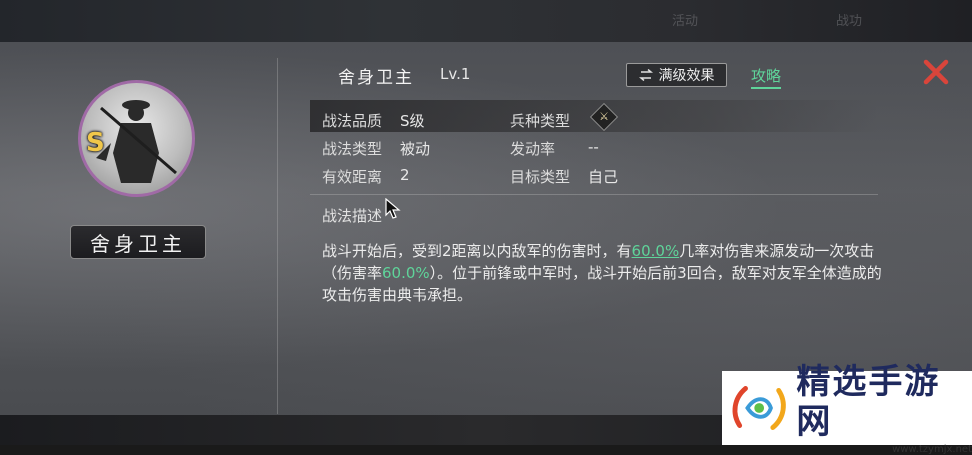 The image size is (972, 455). Describe the element at coordinates (352, 149) in the screenshot. I see `type-label: 战法类型` at that location.